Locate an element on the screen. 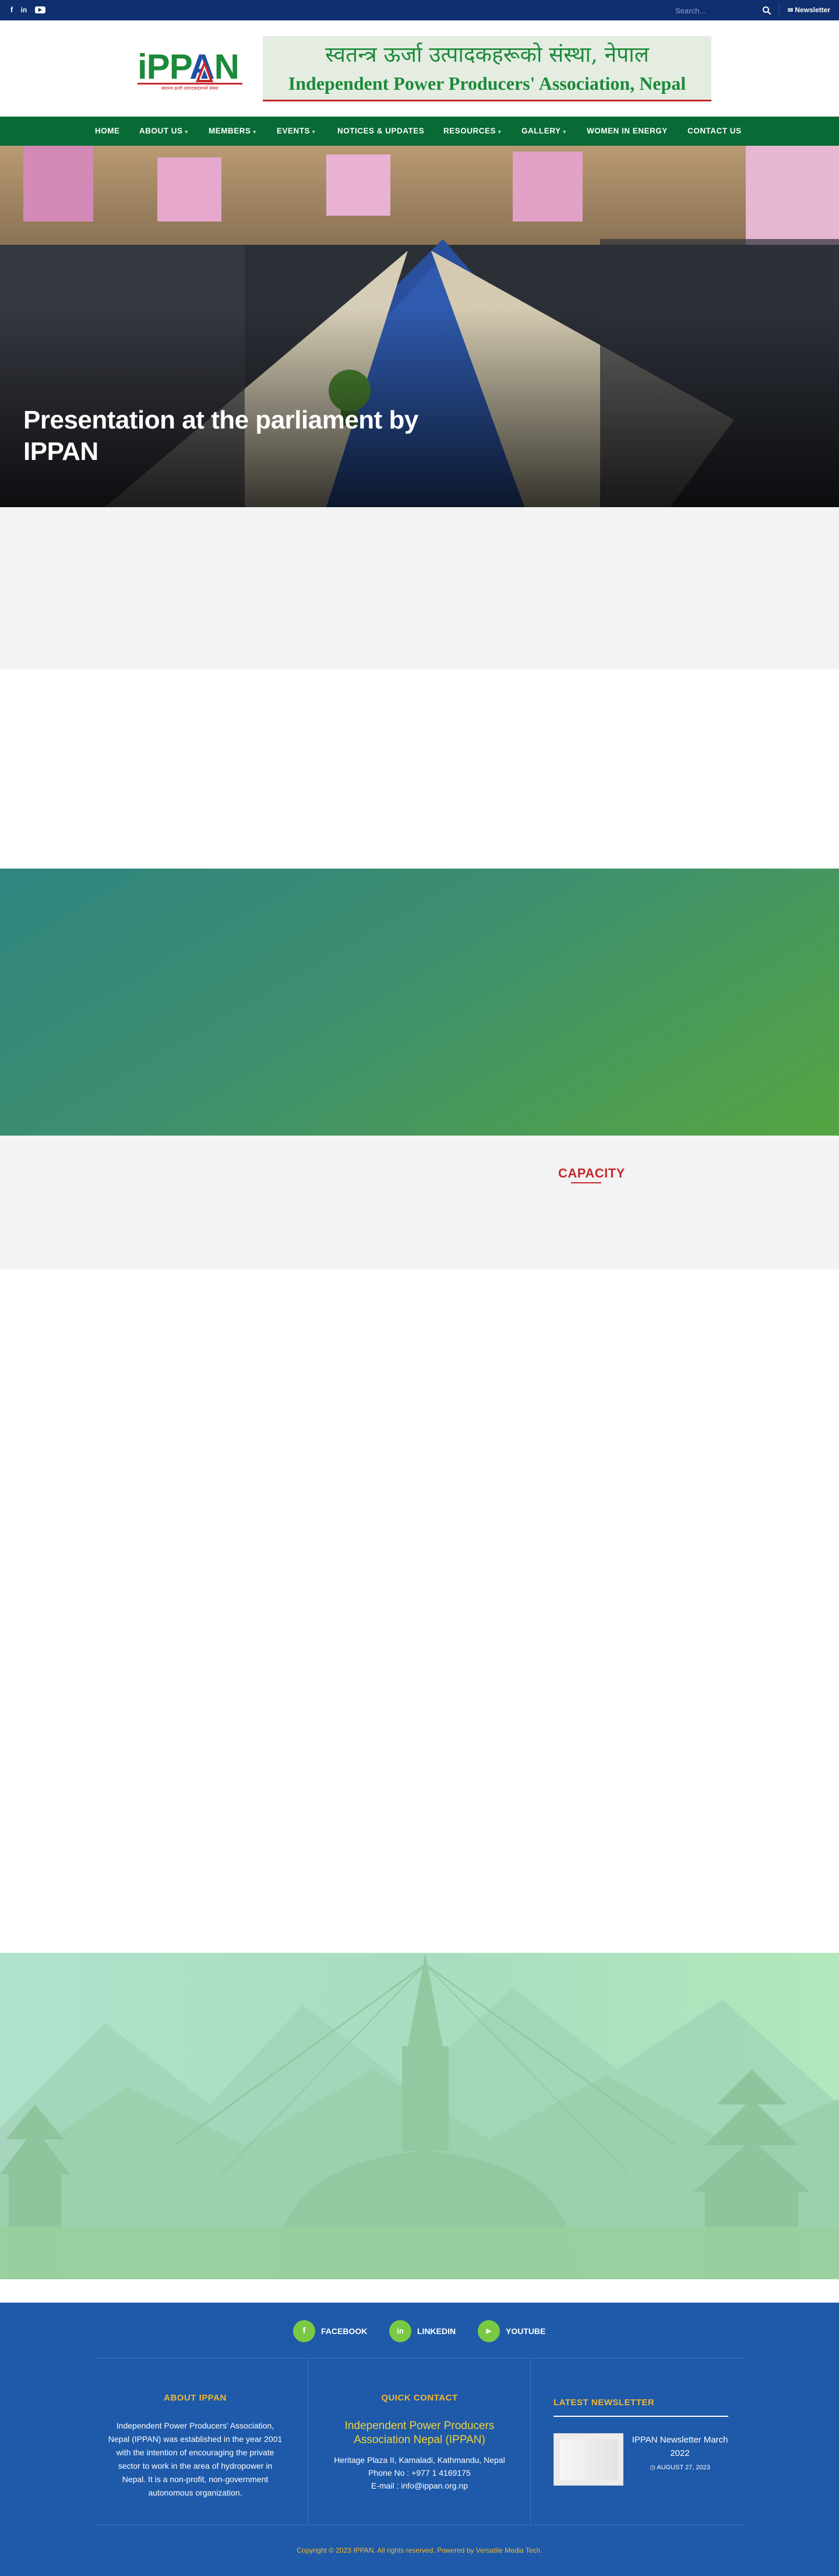 Image resolution: width=839 pixels, height=2576 pixels. nav-label: WOMEN IN ENERGY is located at coordinates (627, 130).